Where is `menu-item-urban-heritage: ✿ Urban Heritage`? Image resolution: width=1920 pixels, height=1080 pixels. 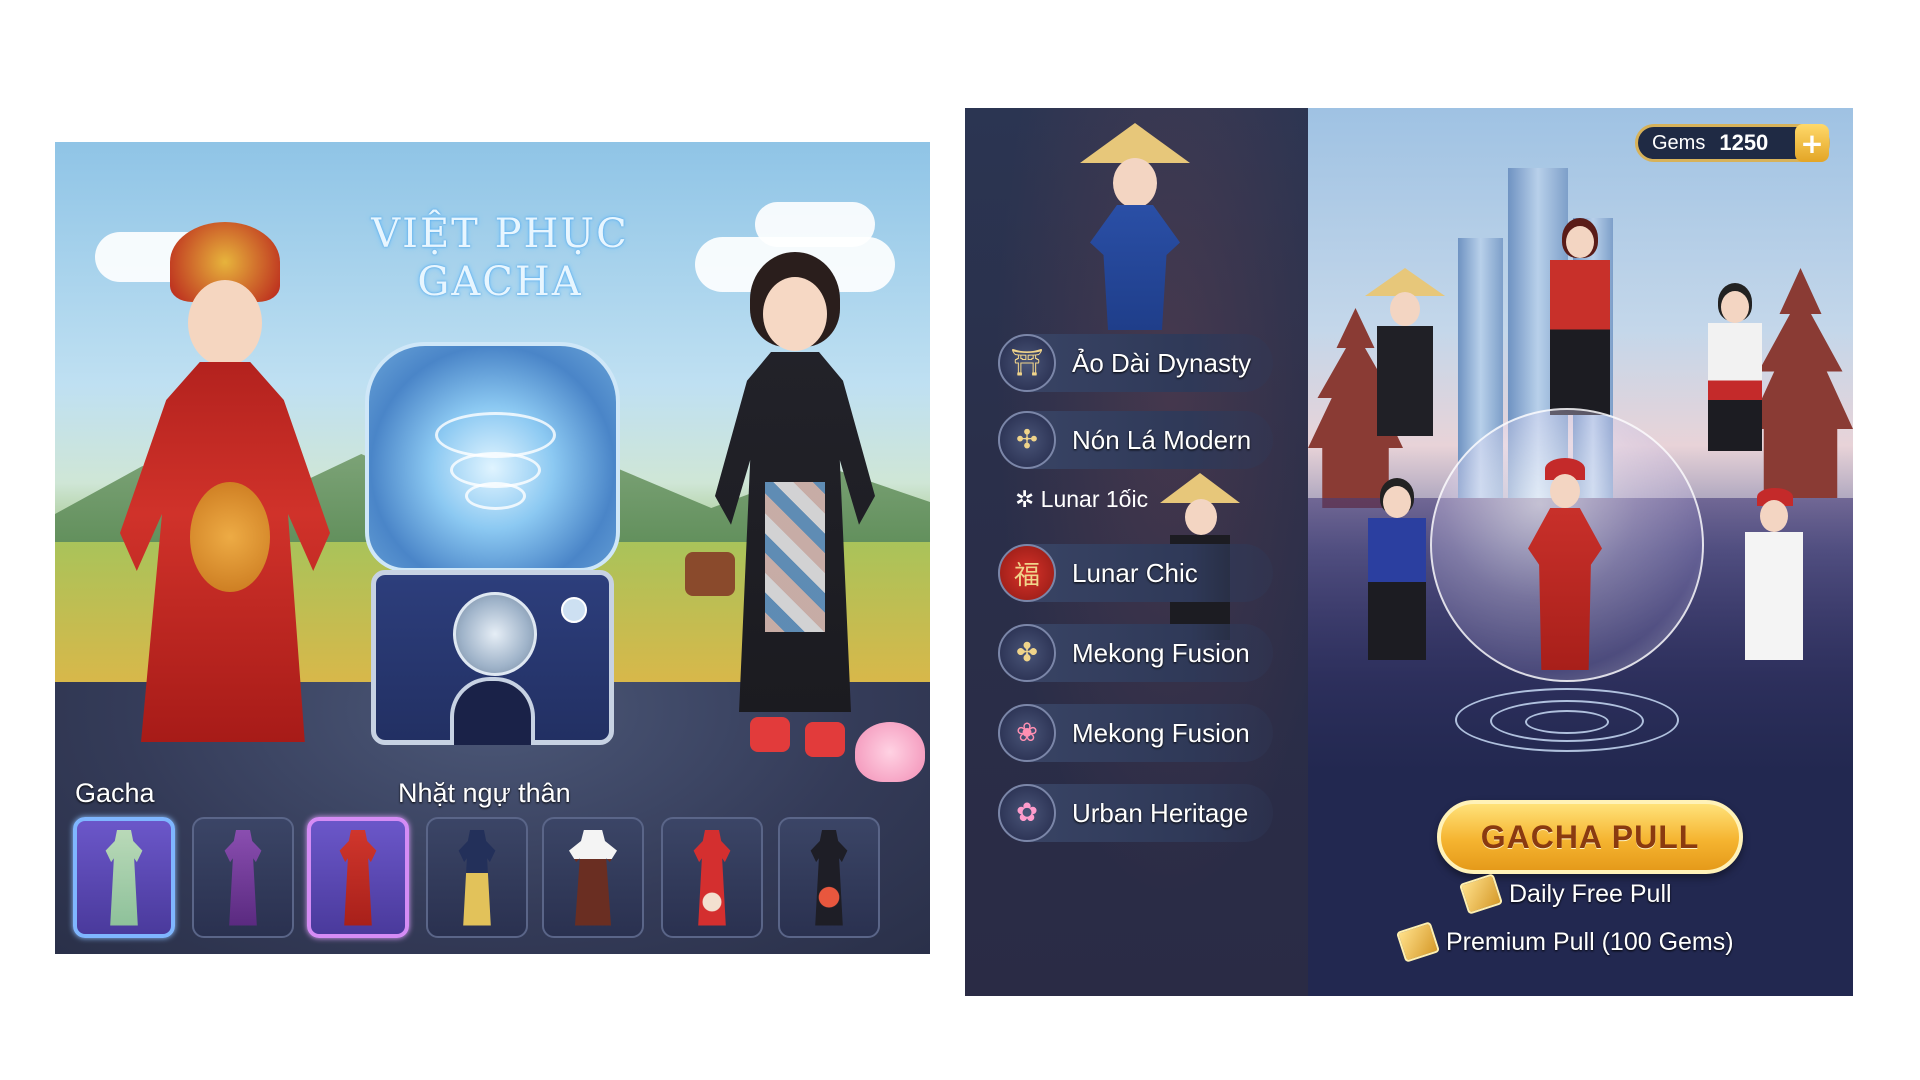 menu-item-urban-heritage: ✿ Urban Heritage is located at coordinates (1135, 813).